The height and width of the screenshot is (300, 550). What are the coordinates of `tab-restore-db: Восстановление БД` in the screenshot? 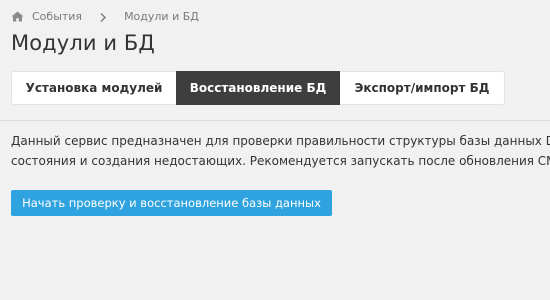 It's located at (258, 88).